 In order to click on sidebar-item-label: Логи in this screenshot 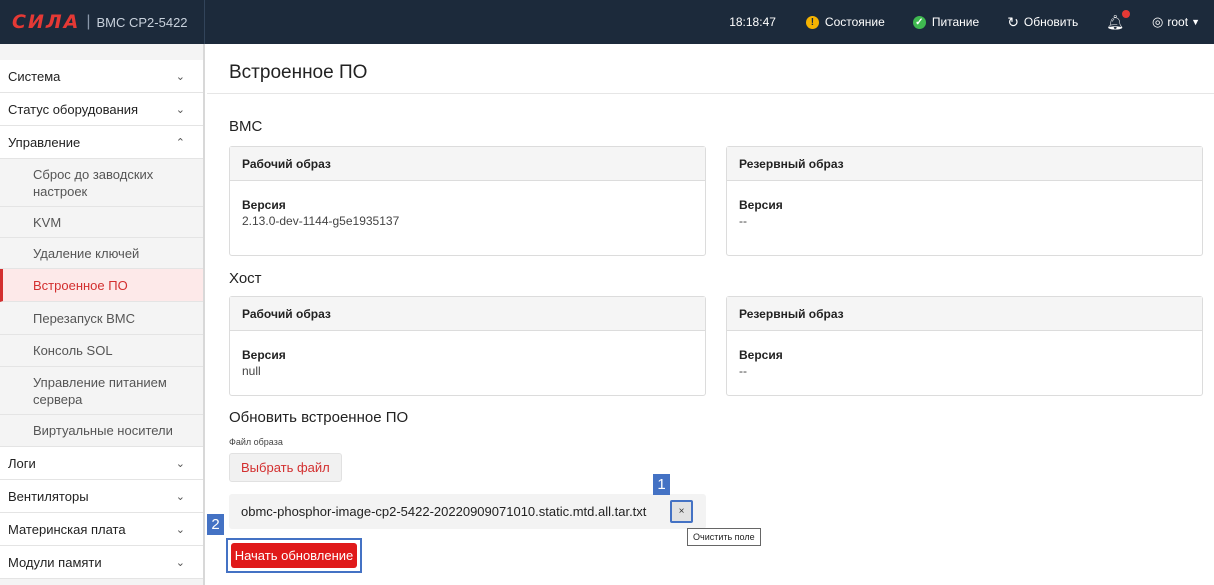, I will do `click(22, 463)`.